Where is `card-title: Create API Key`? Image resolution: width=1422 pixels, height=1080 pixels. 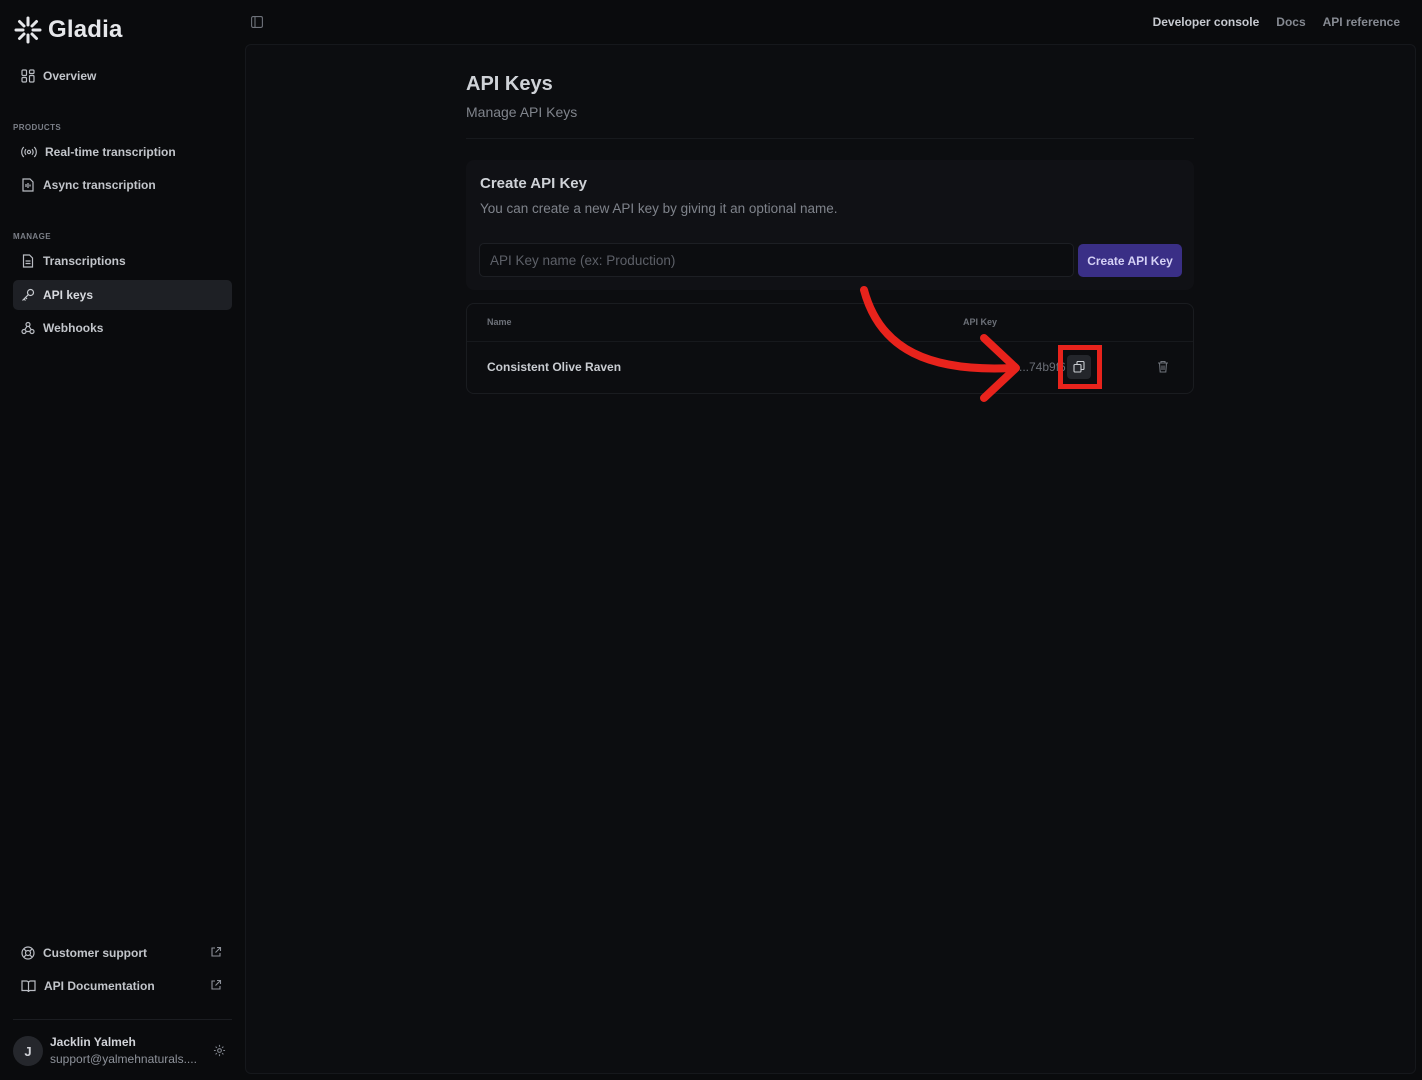 card-title: Create API Key is located at coordinates (533, 183).